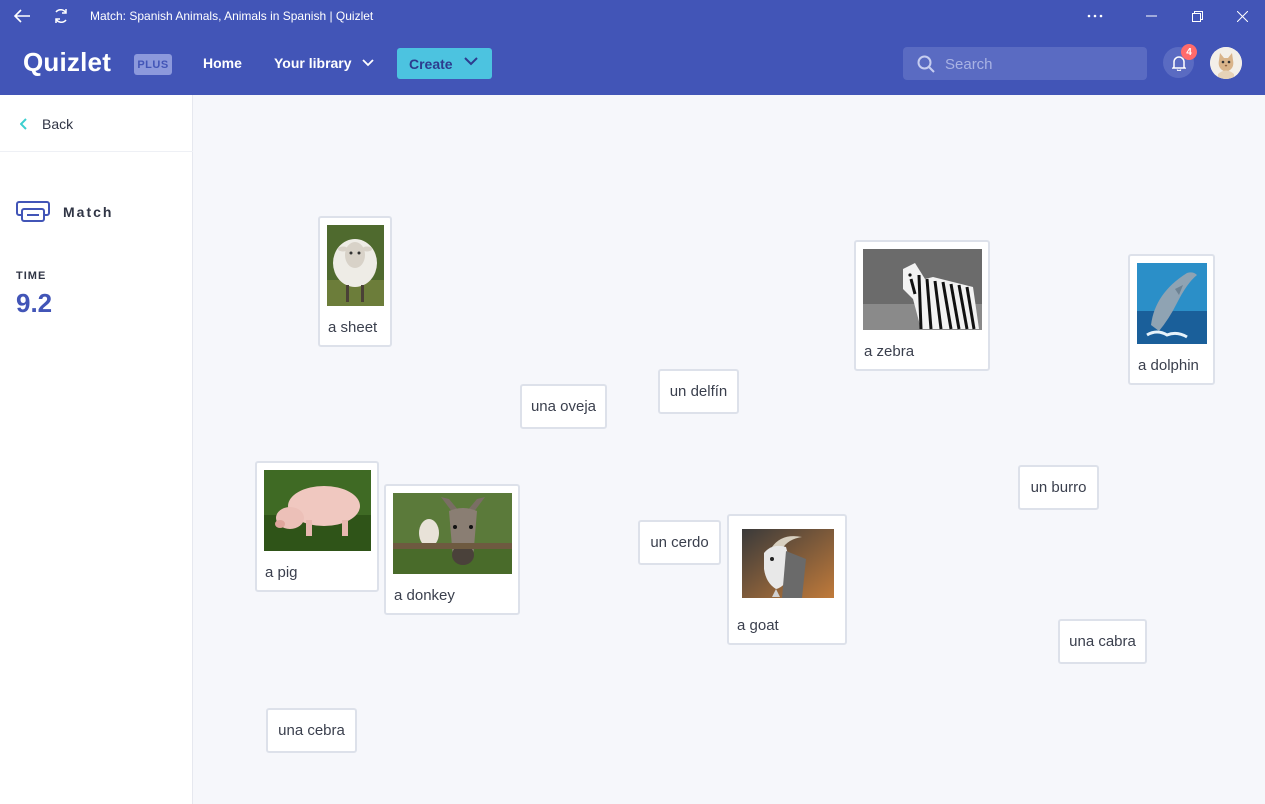 The height and width of the screenshot is (804, 1265). What do you see at coordinates (96, 449) in the screenshot?
I see `sidebar: Back Match TIME 9.2` at bounding box center [96, 449].